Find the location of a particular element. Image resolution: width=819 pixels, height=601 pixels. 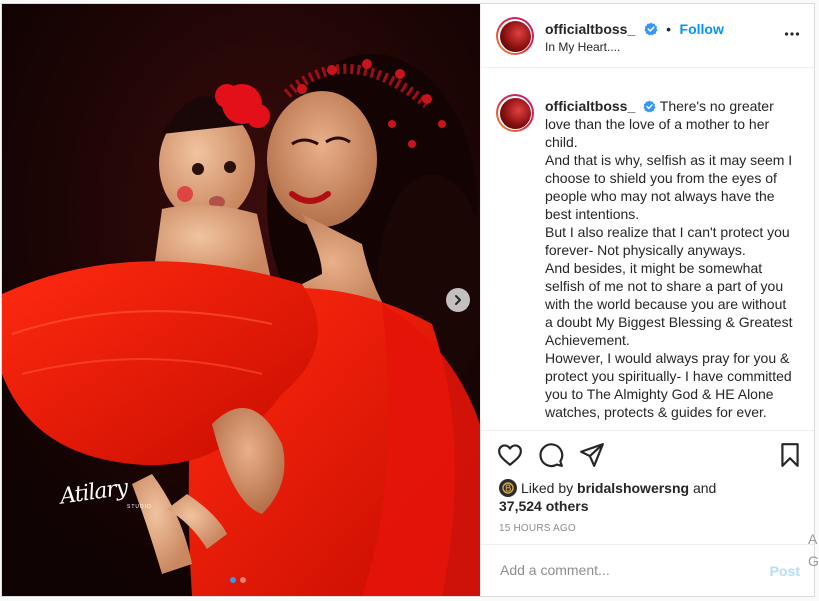

bookmark-icon is located at coordinates (790, 455).